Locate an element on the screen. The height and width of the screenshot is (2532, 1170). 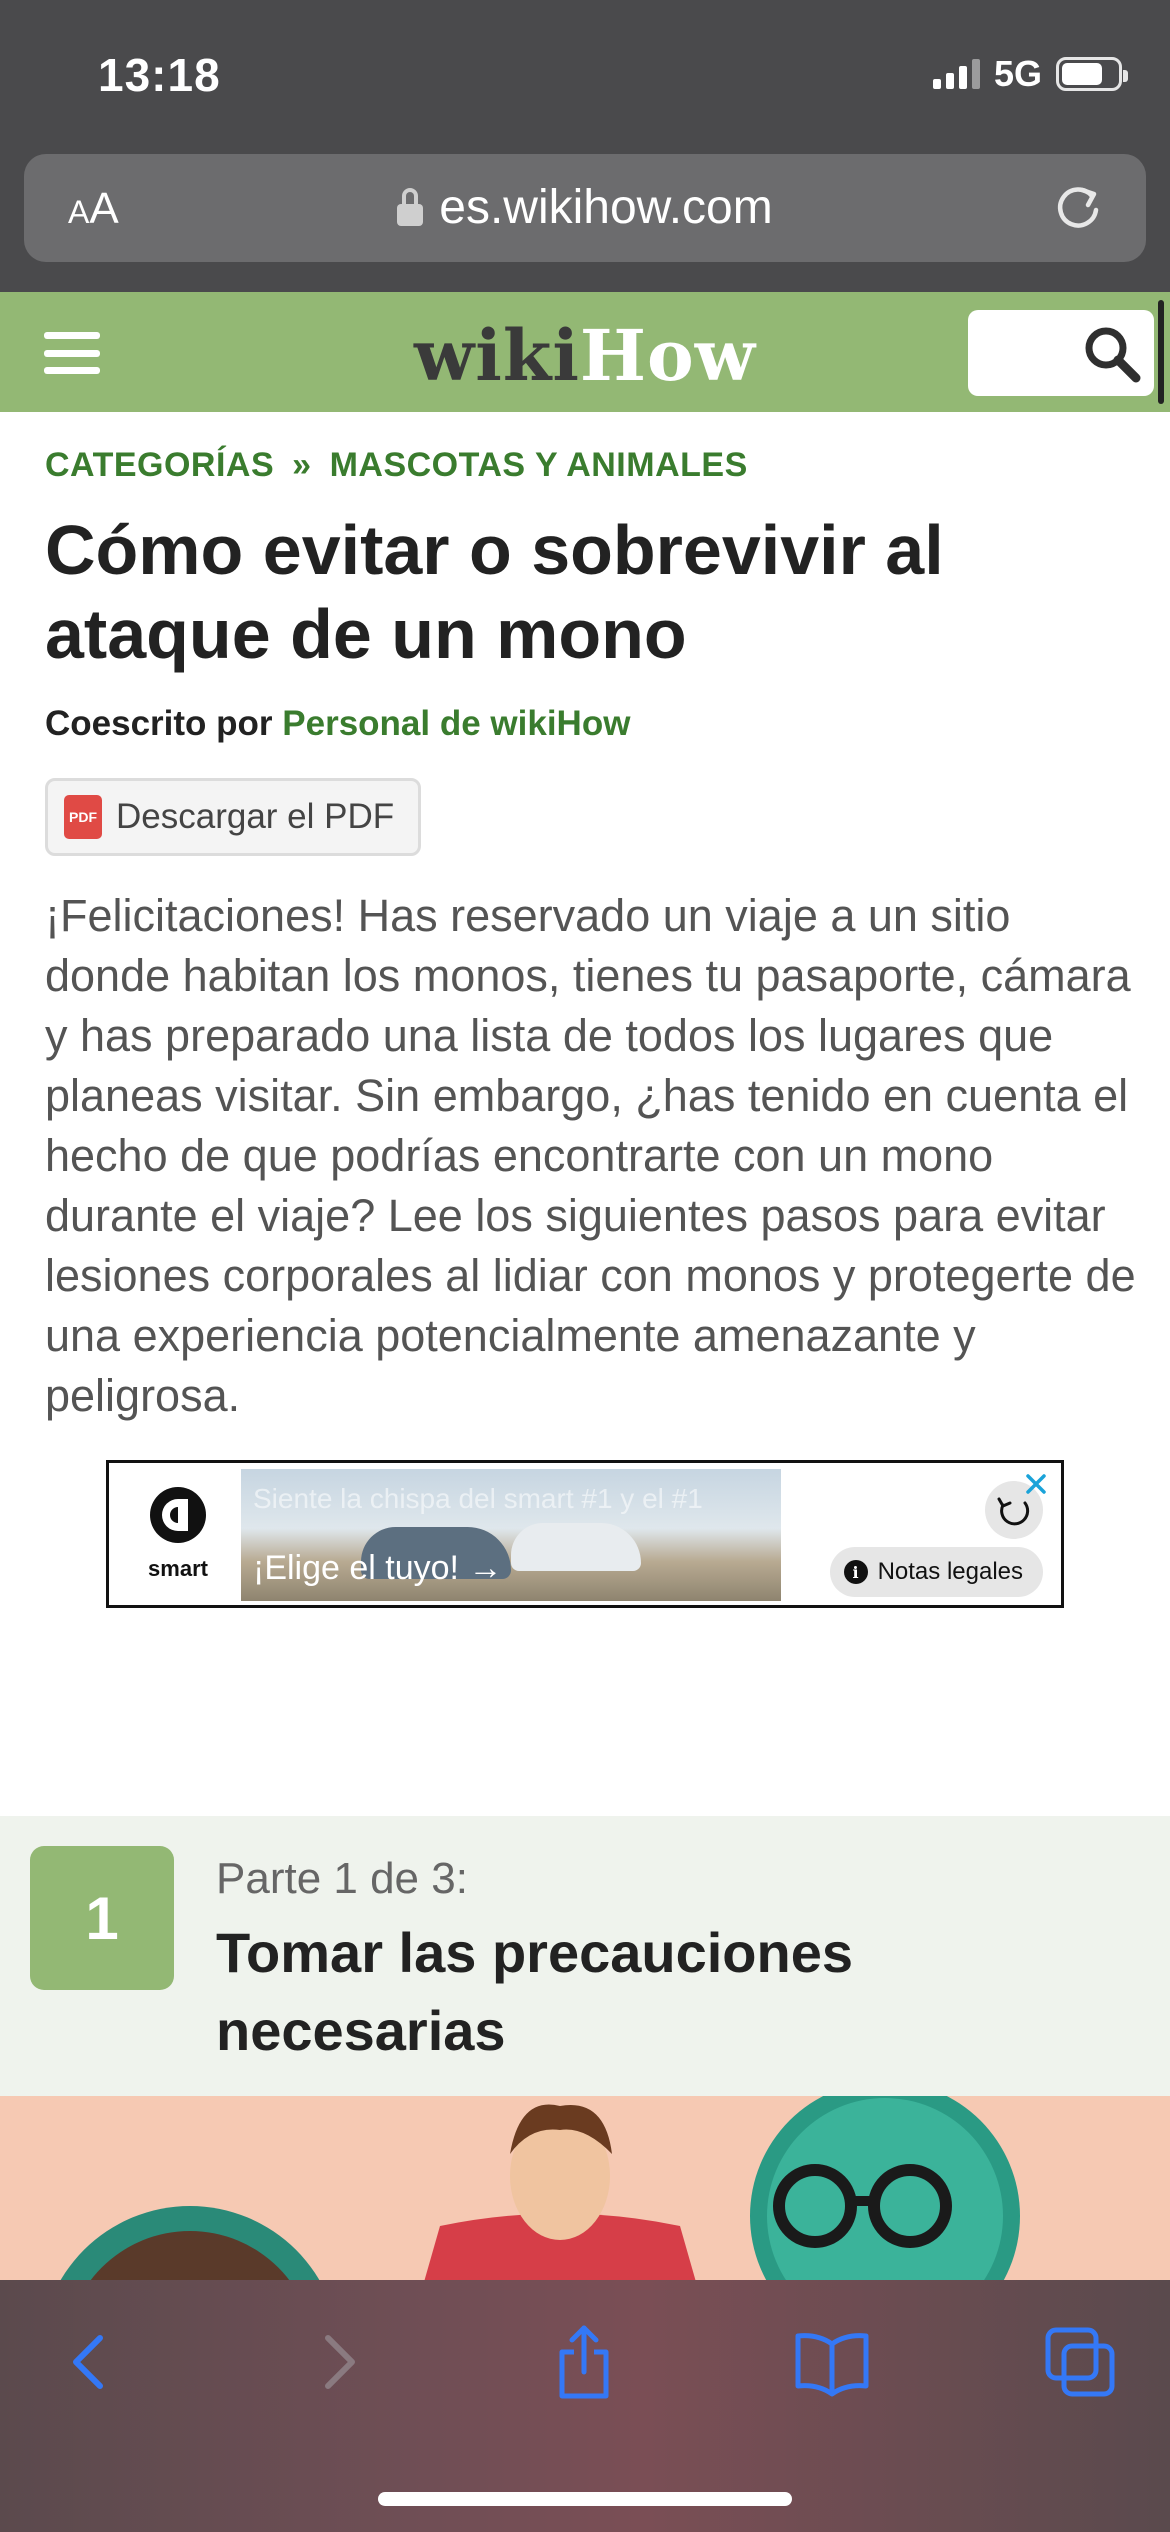
section-number-badge: 1 is located at coordinates (102, 1918).